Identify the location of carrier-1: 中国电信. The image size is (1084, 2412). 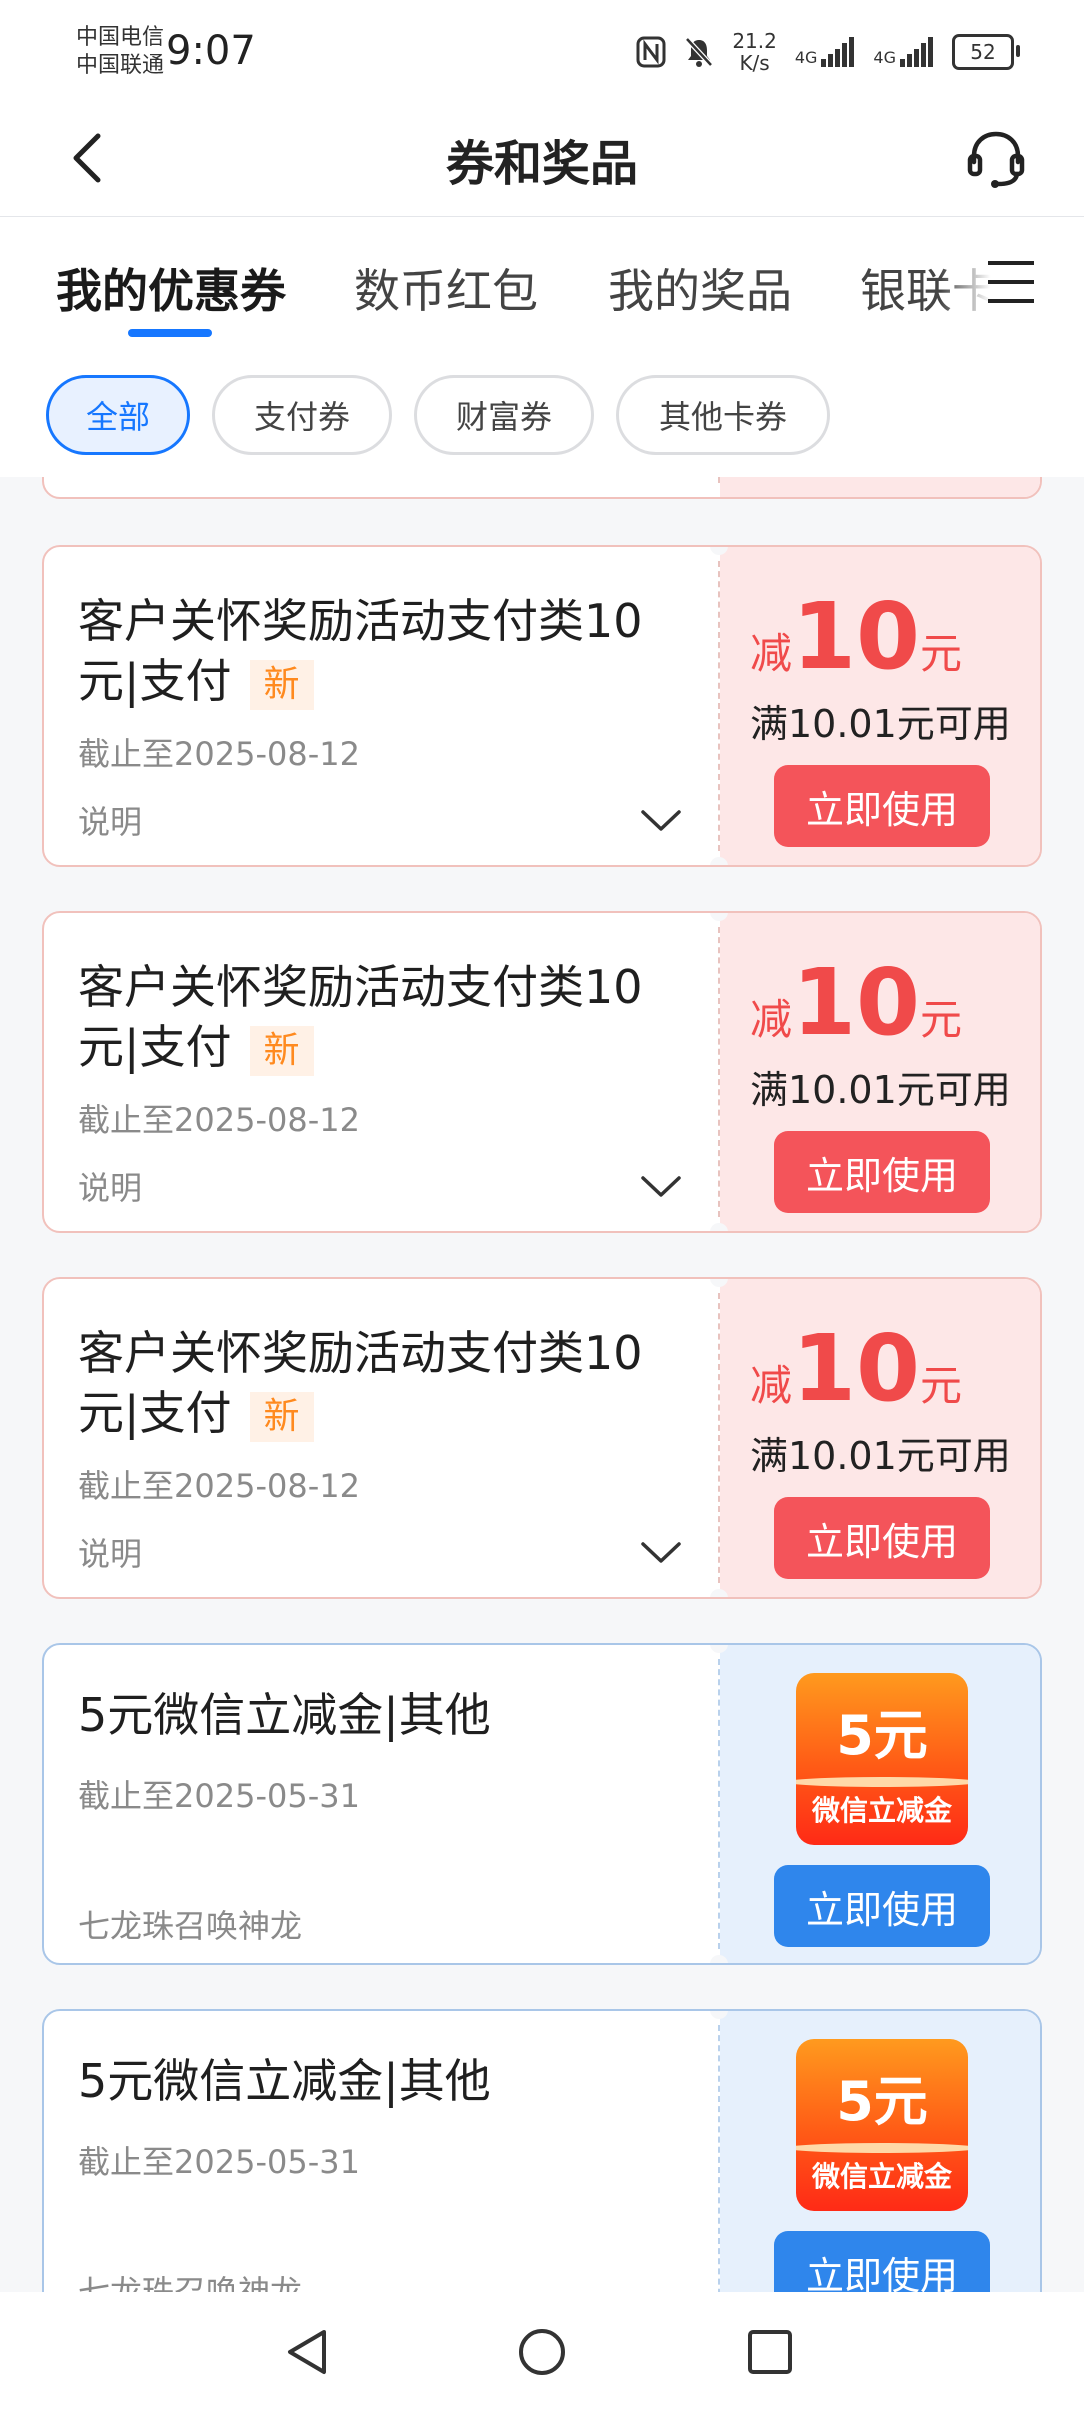
(120, 37).